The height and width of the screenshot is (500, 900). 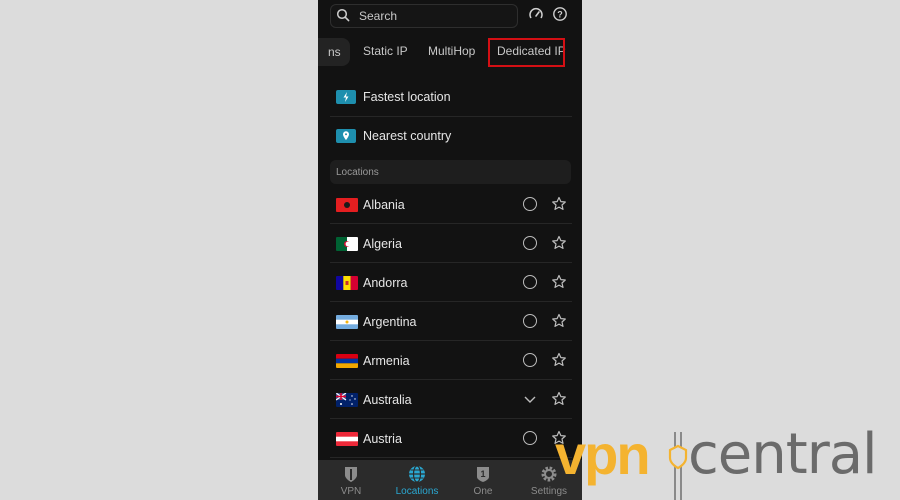 What do you see at coordinates (387, 400) in the screenshot?
I see `location-name: Australia` at bounding box center [387, 400].